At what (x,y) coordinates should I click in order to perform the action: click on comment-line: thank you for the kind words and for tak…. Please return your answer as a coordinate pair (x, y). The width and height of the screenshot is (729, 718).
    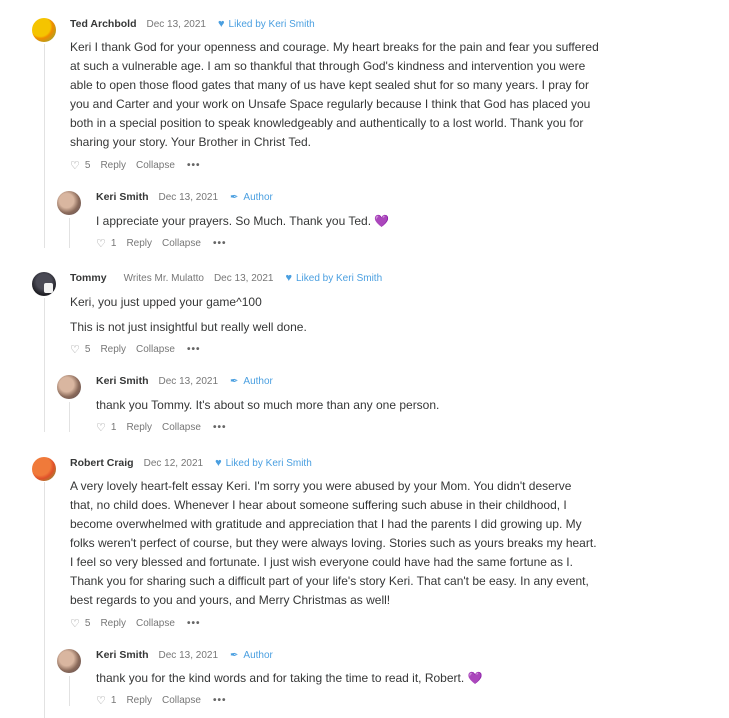
    Looking at the image, I should click on (280, 678).